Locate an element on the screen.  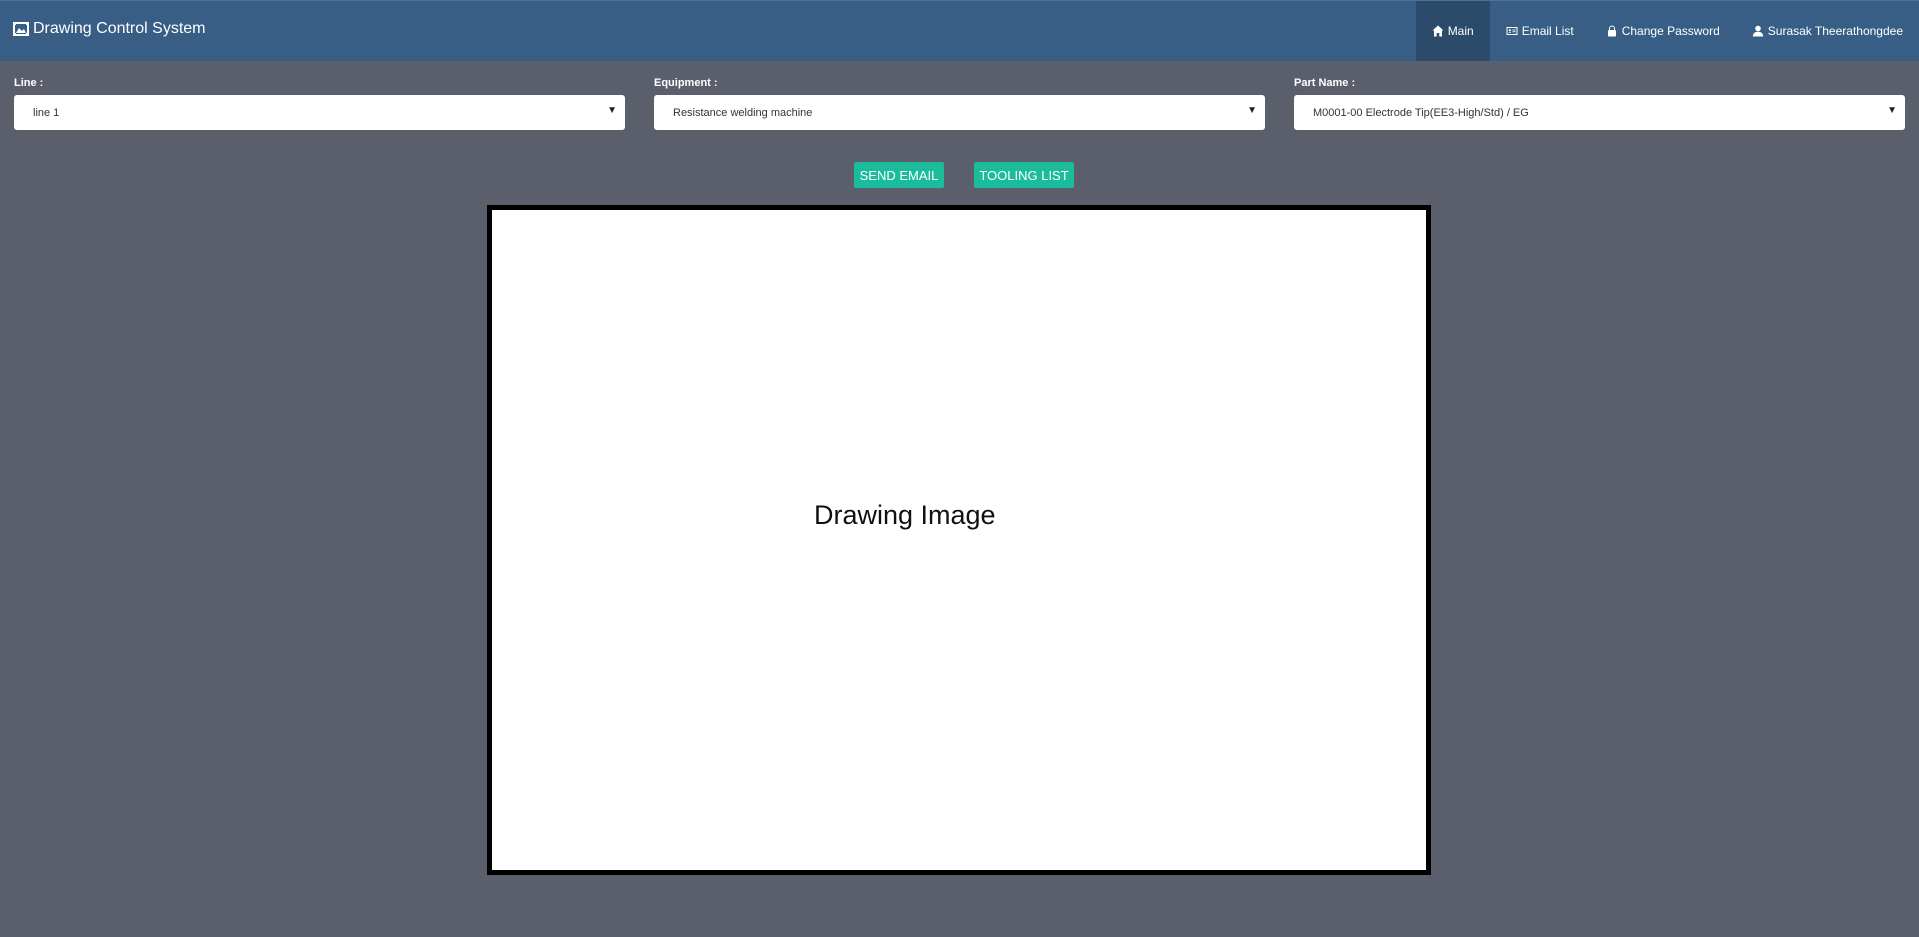
equipment-filter: Equipment : Resistance welding machine ▼ is located at coordinates (959, 102).